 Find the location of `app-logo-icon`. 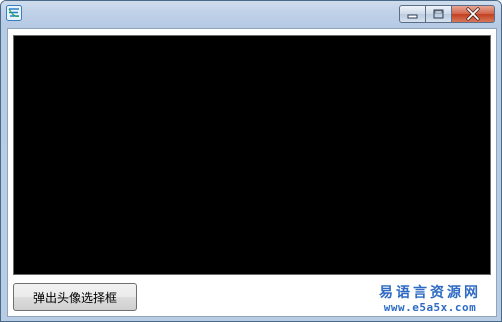

app-logo-icon is located at coordinates (14, 13).